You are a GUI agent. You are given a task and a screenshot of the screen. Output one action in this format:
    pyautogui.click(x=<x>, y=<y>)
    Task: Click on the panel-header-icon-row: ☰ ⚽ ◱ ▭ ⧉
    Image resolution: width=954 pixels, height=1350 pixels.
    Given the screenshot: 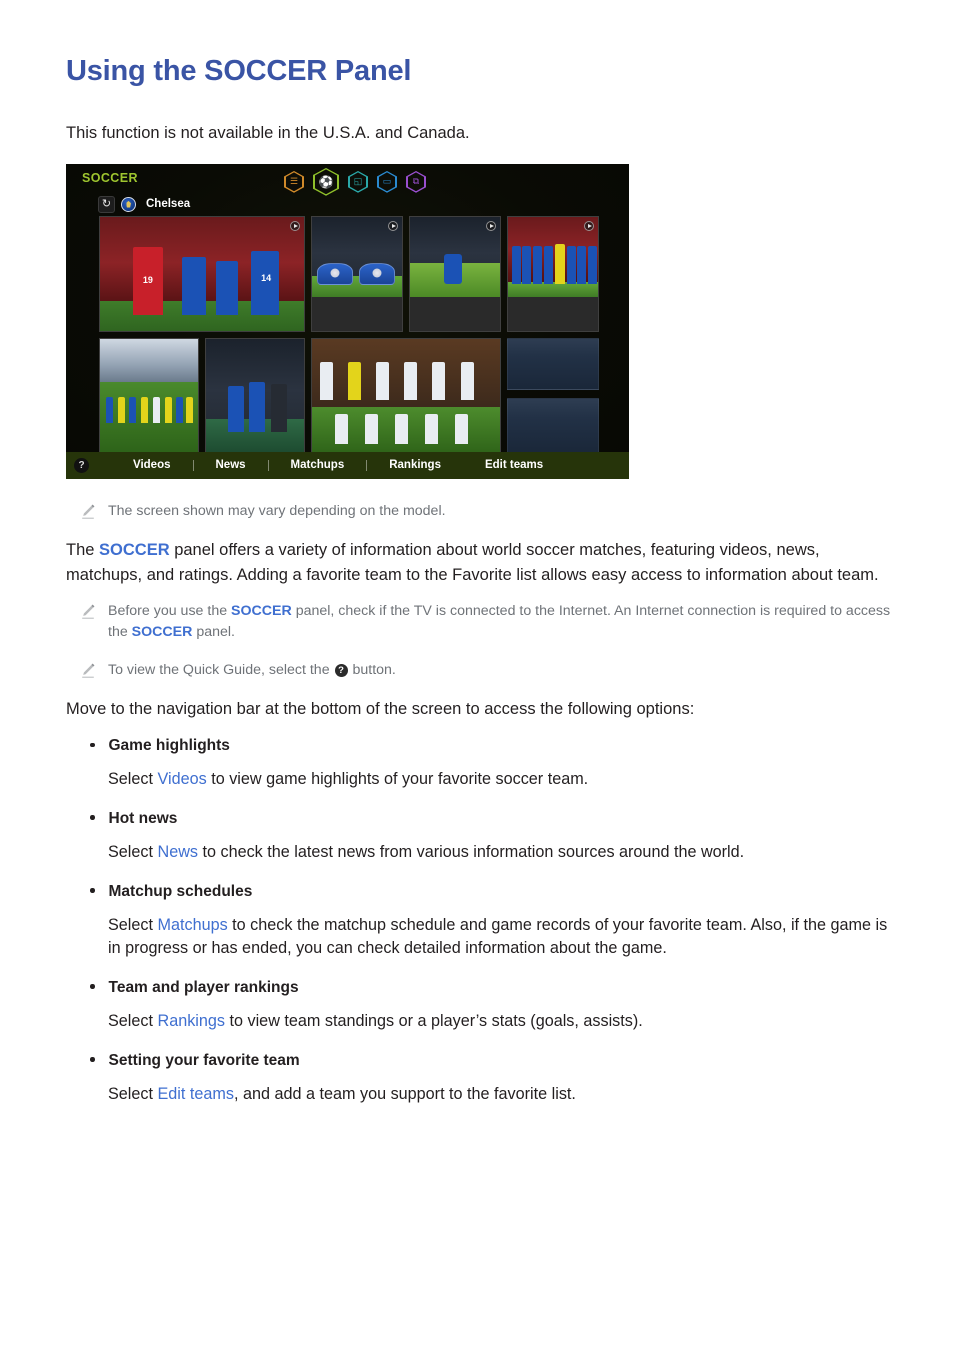 What is the action you would take?
    pyautogui.click(x=355, y=181)
    